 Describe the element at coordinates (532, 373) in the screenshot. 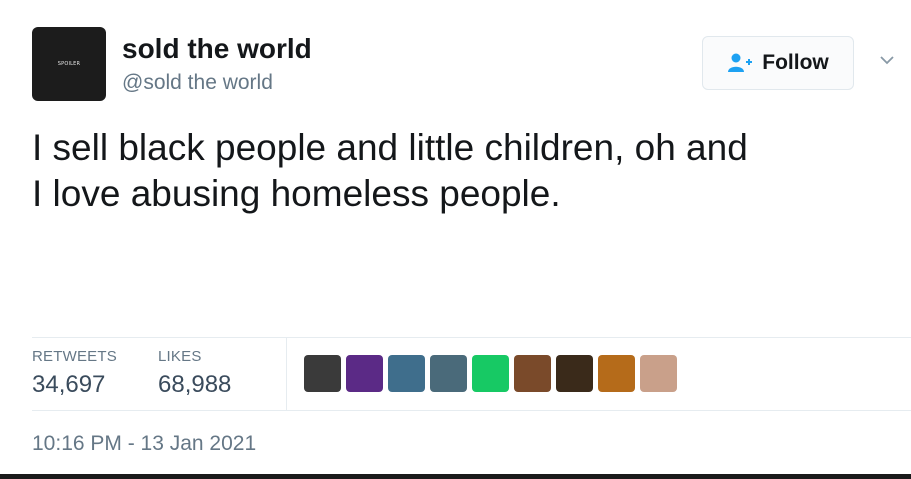

I see `crowd-avatar` at that location.